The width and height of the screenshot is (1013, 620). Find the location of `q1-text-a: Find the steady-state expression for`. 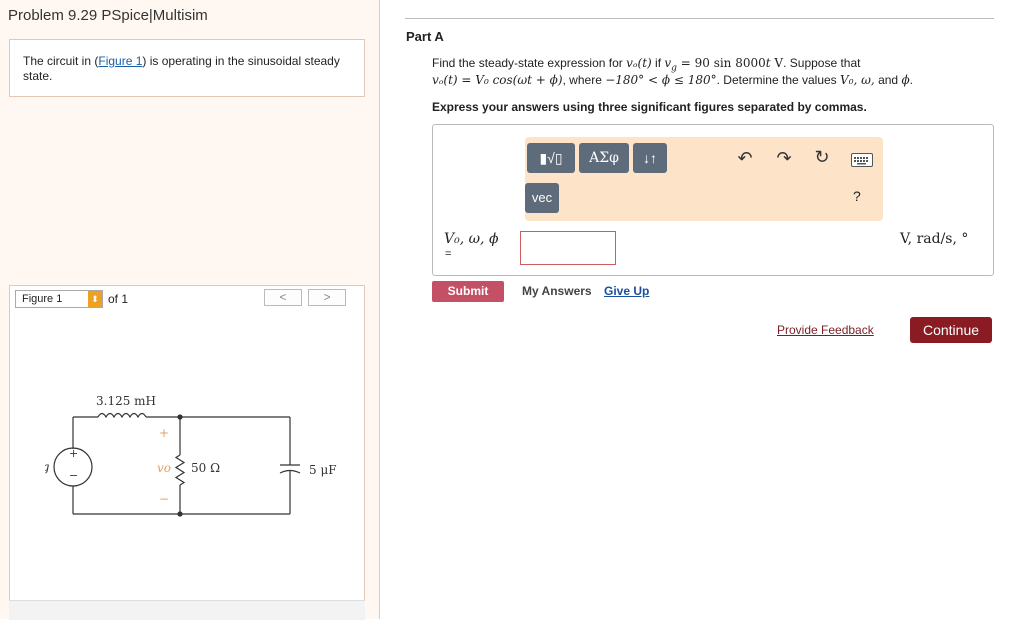

q1-text-a: Find the steady-state expression for is located at coordinates (529, 63).